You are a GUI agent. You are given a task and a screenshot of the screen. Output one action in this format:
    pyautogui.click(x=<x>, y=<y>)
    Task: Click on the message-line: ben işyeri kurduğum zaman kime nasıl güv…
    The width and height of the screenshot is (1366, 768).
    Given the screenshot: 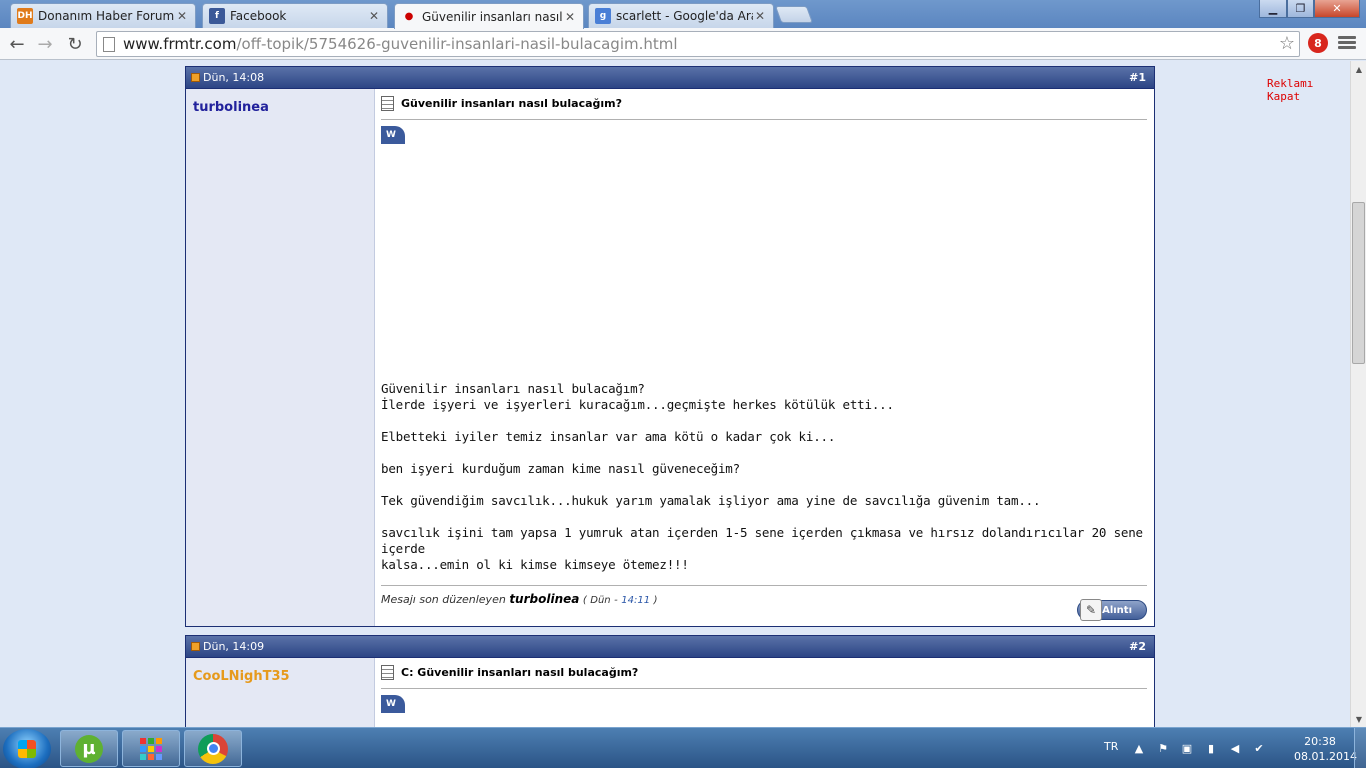 What is the action you would take?
    pyautogui.click(x=560, y=468)
    